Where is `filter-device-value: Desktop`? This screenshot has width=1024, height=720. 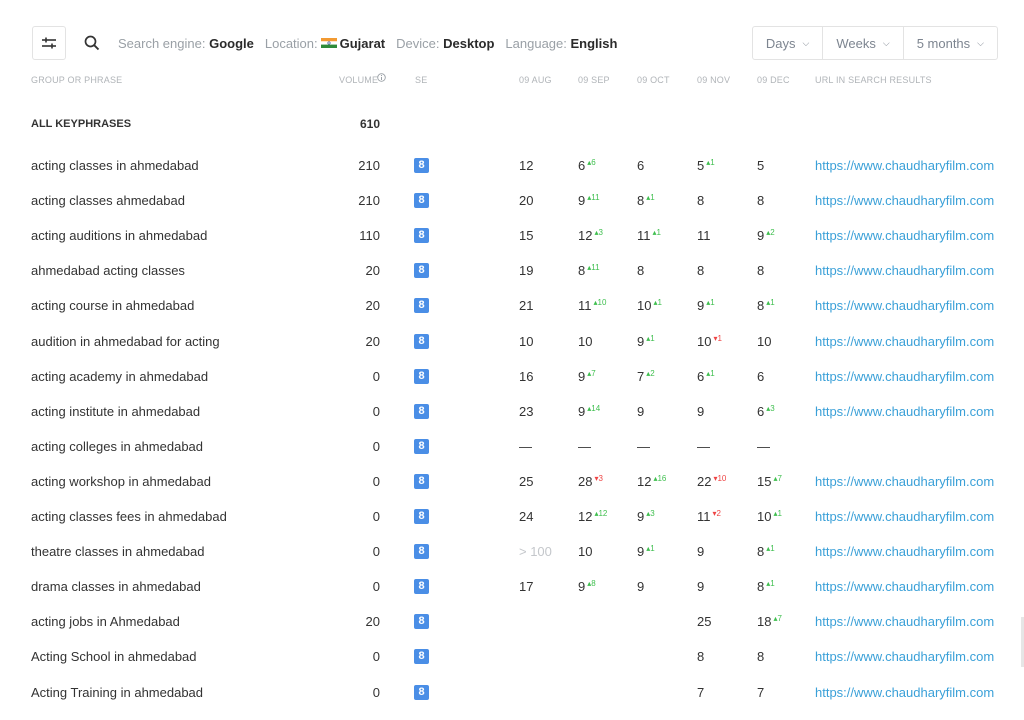
filter-device-value: Desktop is located at coordinates (468, 43).